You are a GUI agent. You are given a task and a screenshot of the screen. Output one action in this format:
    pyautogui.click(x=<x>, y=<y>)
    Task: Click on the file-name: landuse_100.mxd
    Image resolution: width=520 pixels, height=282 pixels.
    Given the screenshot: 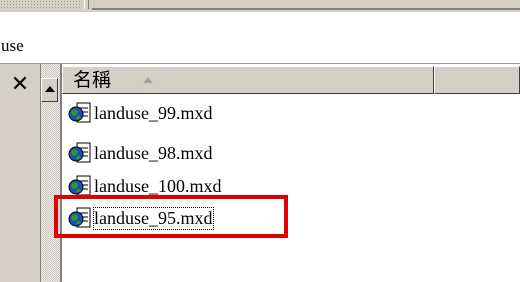 What is the action you would take?
    pyautogui.click(x=158, y=185)
    